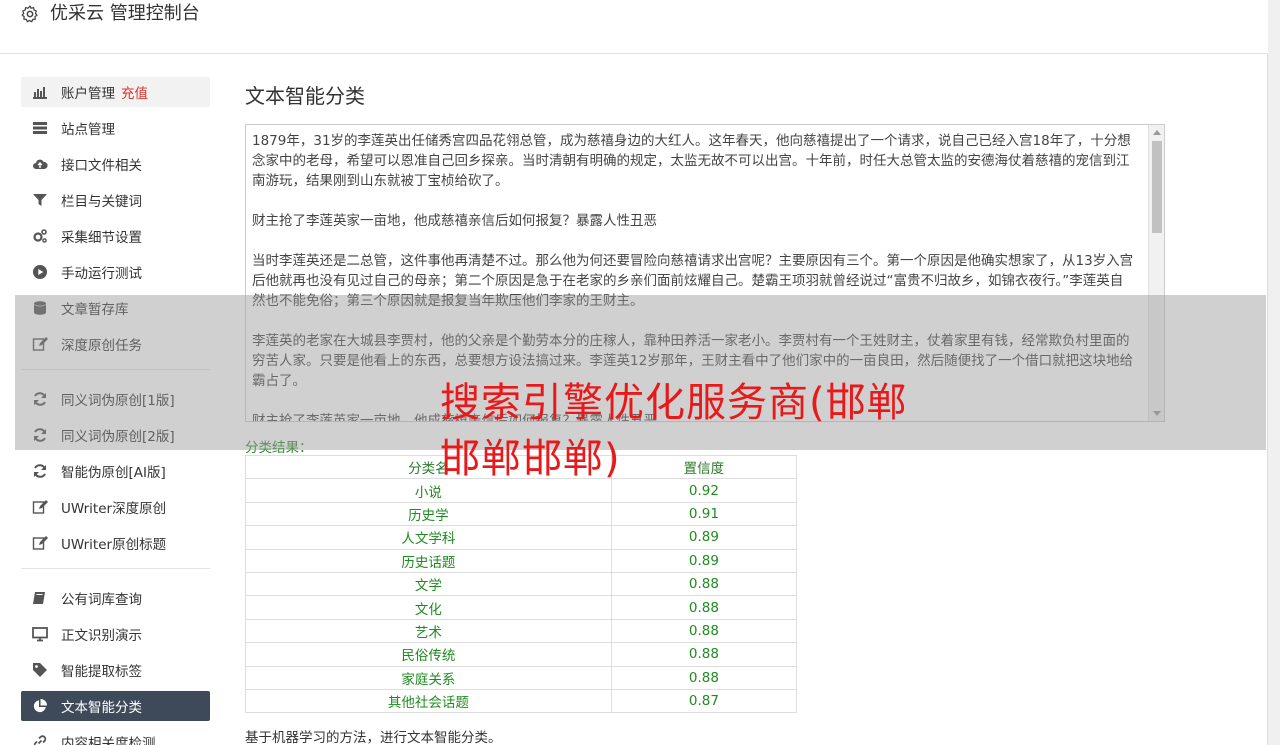 Image resolution: width=1280 pixels, height=745 pixels. What do you see at coordinates (101, 672) in the screenshot?
I see `sidebar-item-label: 智能提取标签` at bounding box center [101, 672].